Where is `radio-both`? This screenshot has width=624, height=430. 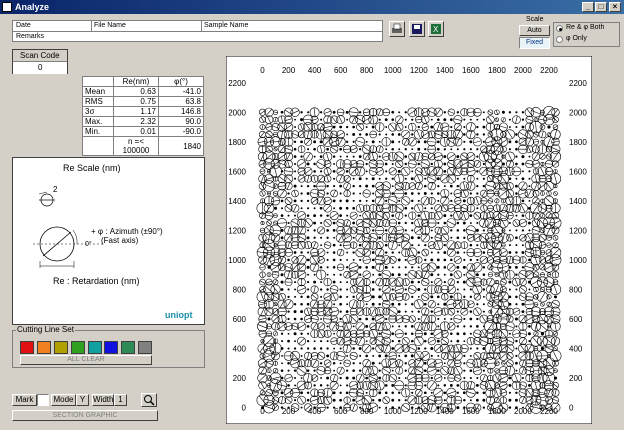
radio-both is located at coordinates (559, 28).